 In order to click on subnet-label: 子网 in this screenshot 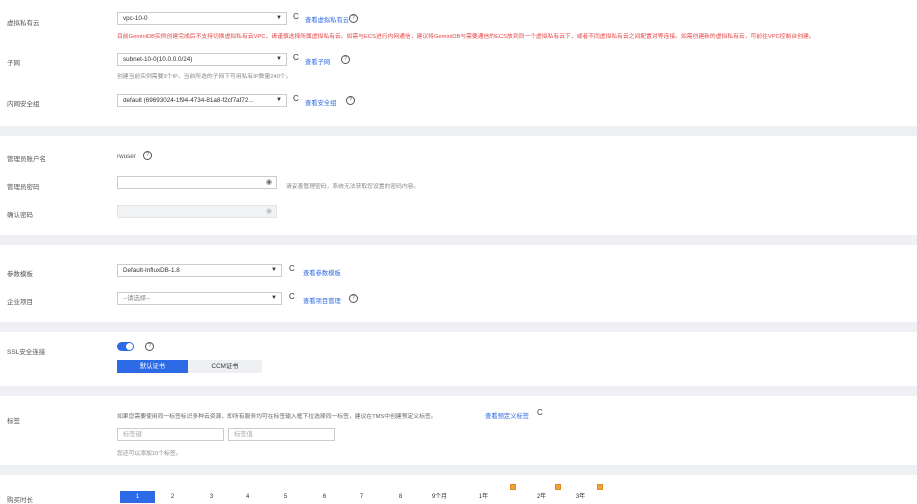, I will do `click(13, 63)`.